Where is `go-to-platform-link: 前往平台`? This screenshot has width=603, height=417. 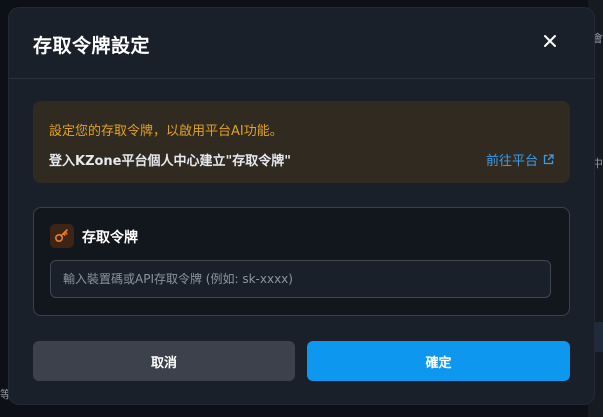
go-to-platform-link: 前往平台 is located at coordinates (520, 159).